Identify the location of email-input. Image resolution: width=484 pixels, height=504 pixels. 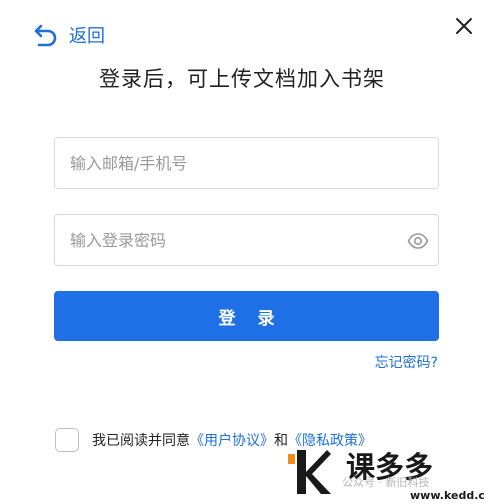
(246, 163).